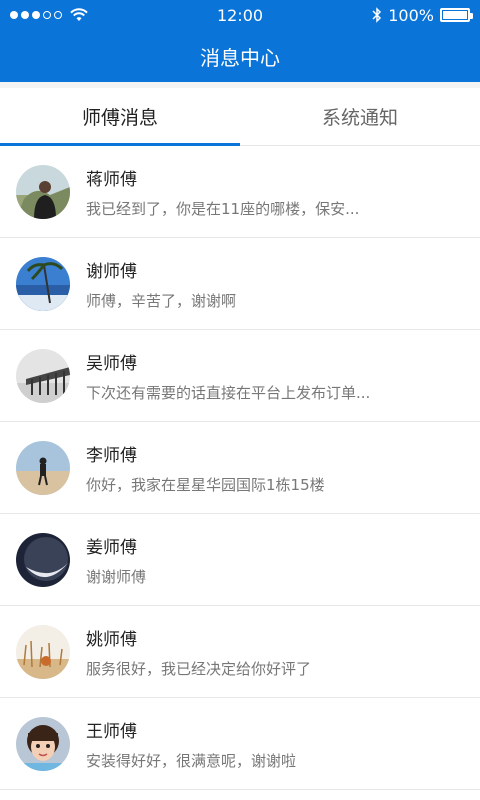  Describe the element at coordinates (111, 271) in the screenshot. I see `contact-name: 谢师傅` at that location.